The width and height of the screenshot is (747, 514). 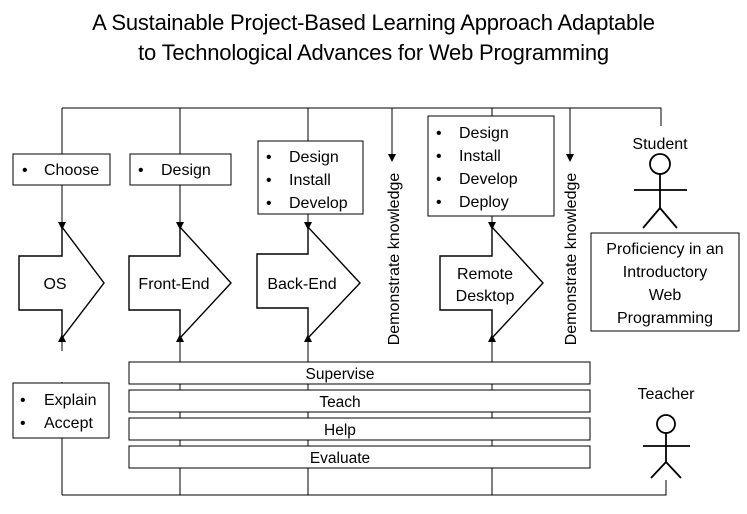 I want to click on student-bus-line, so click(x=362, y=116).